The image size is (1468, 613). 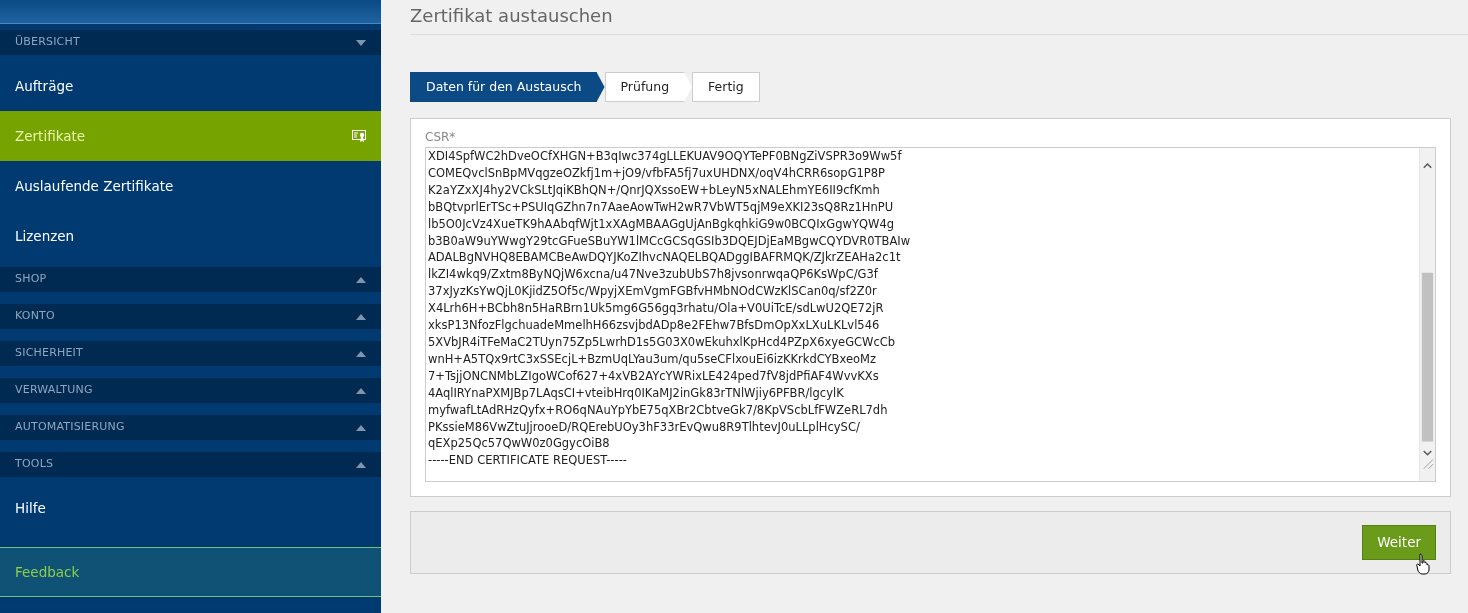 I want to click on sidebar-section-header: SICHERHEIT, so click(x=190, y=353).